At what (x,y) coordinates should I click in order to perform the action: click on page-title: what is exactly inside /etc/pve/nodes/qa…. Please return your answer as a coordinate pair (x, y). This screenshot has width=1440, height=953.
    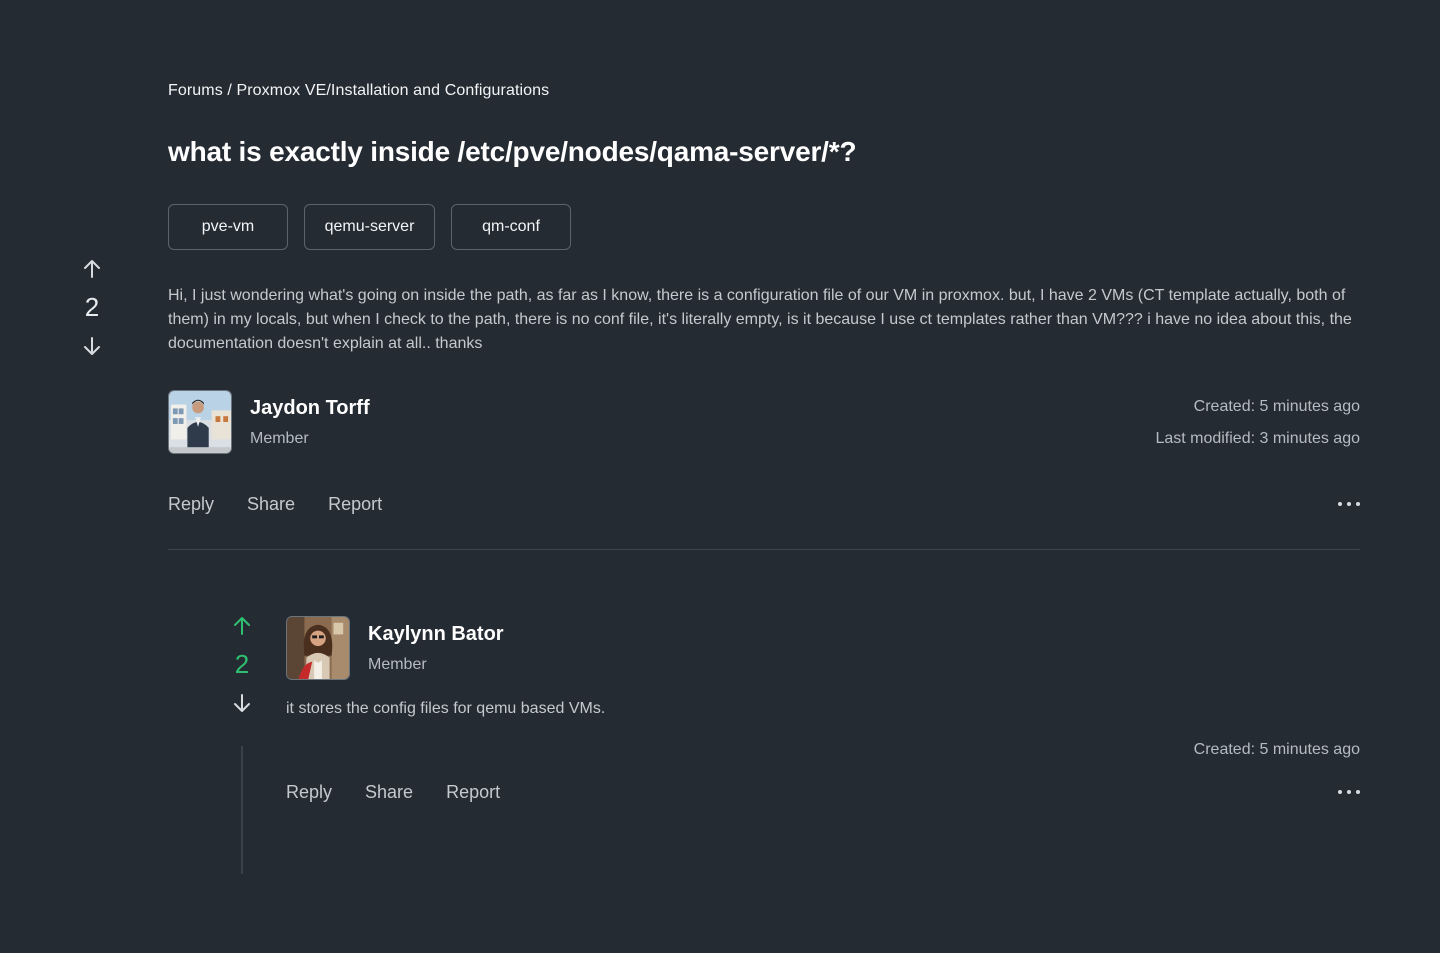
    Looking at the image, I should click on (512, 151).